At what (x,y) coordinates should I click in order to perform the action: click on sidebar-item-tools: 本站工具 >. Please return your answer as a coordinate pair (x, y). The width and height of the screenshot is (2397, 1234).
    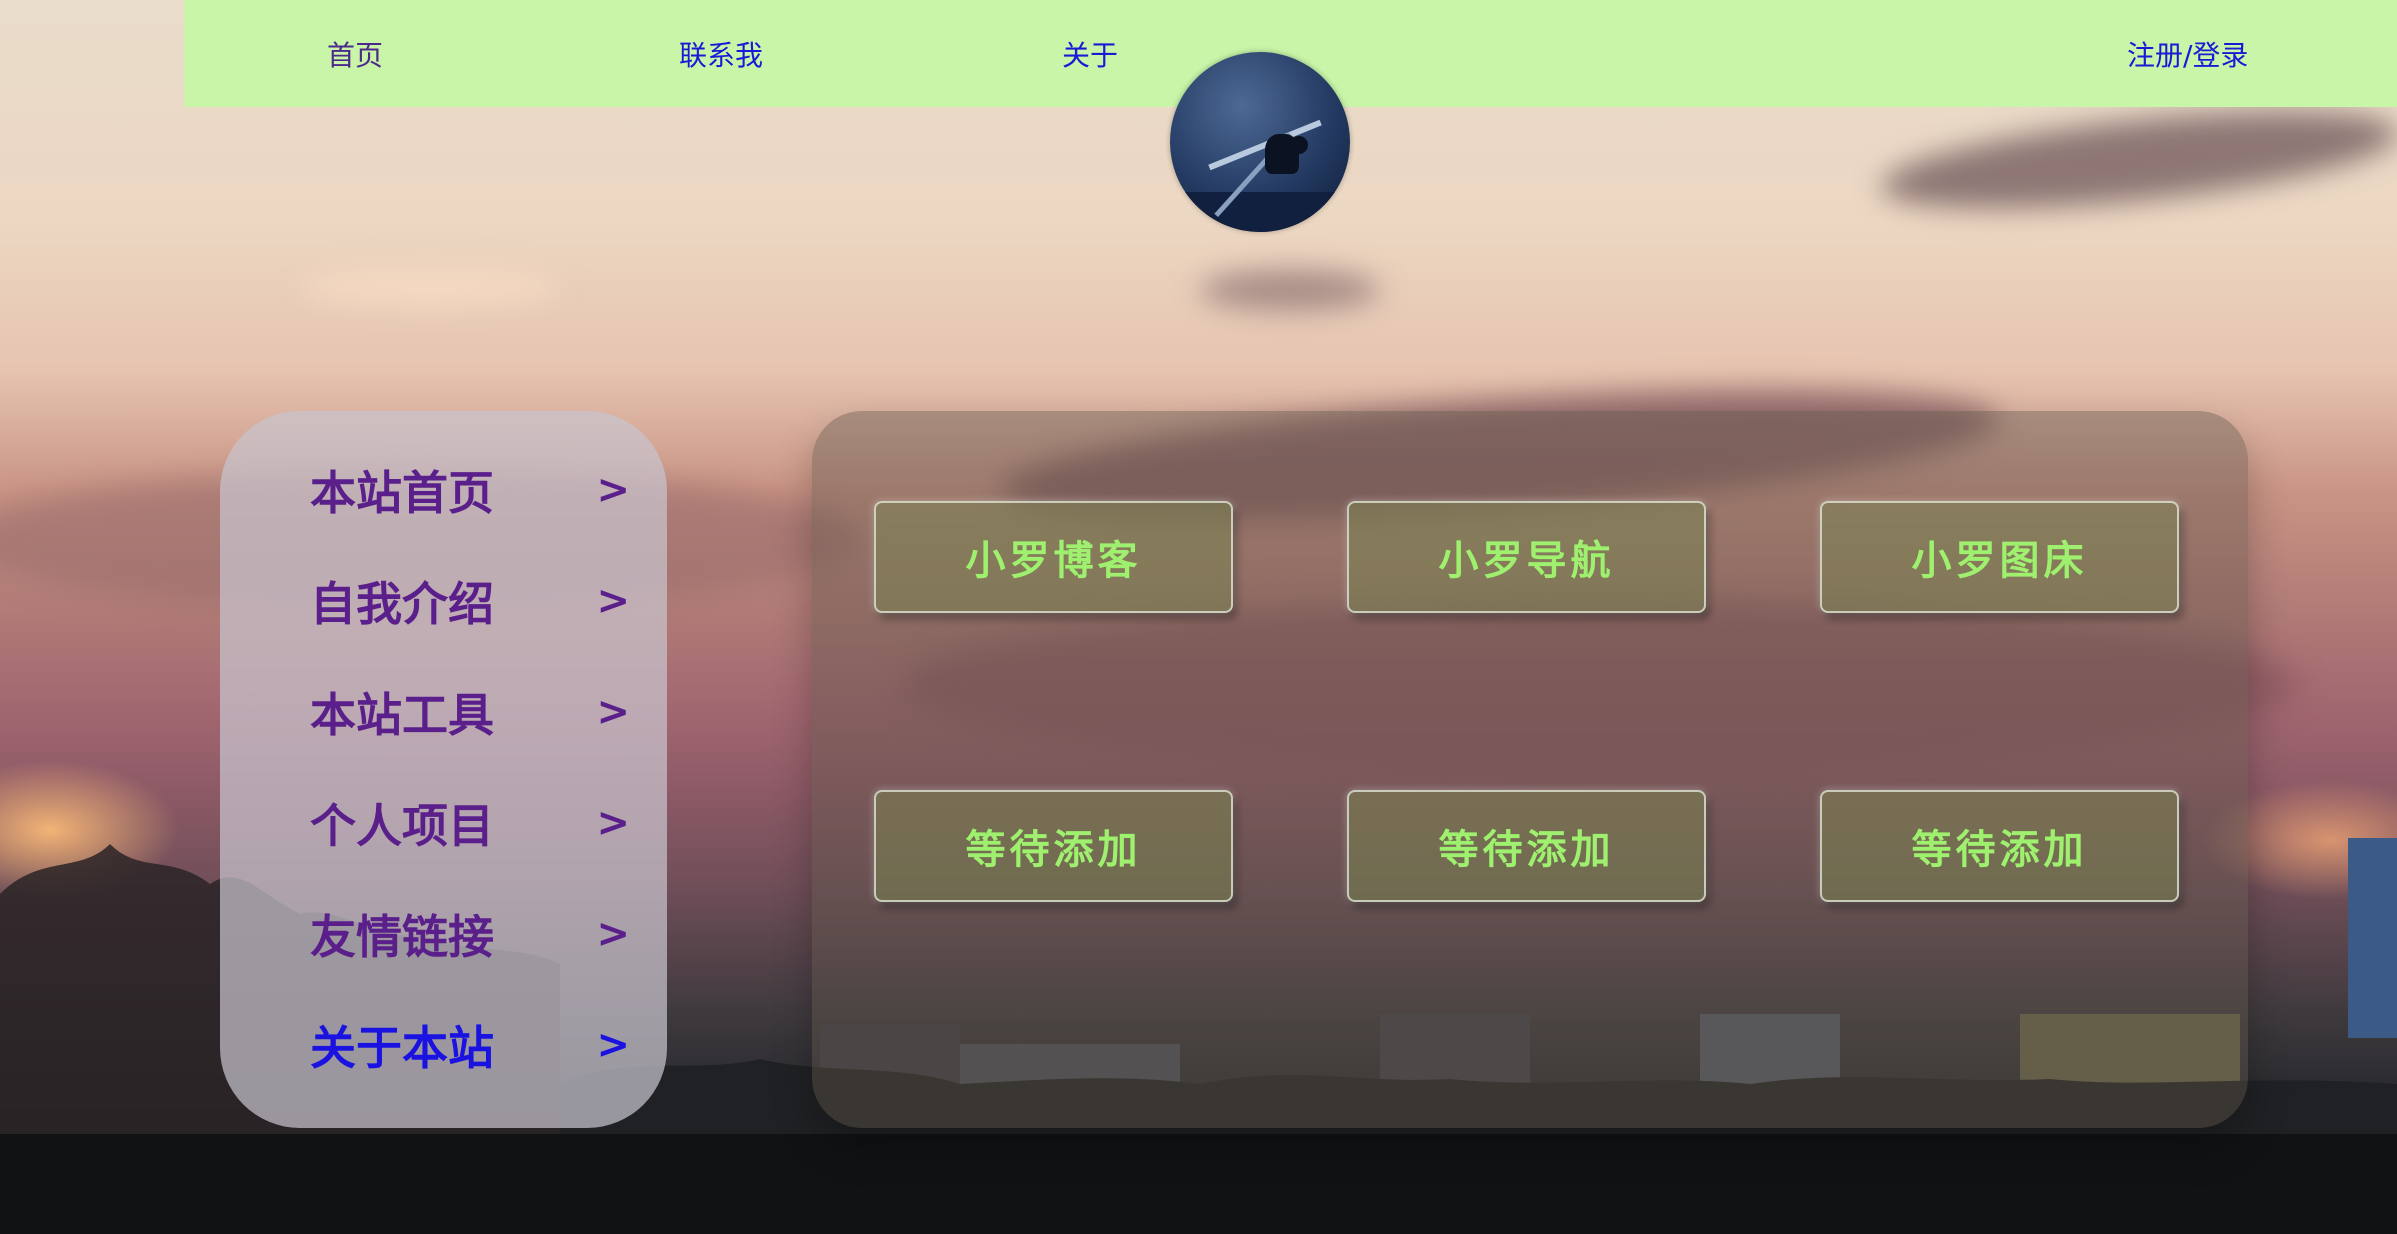
    Looking at the image, I should click on (470, 712).